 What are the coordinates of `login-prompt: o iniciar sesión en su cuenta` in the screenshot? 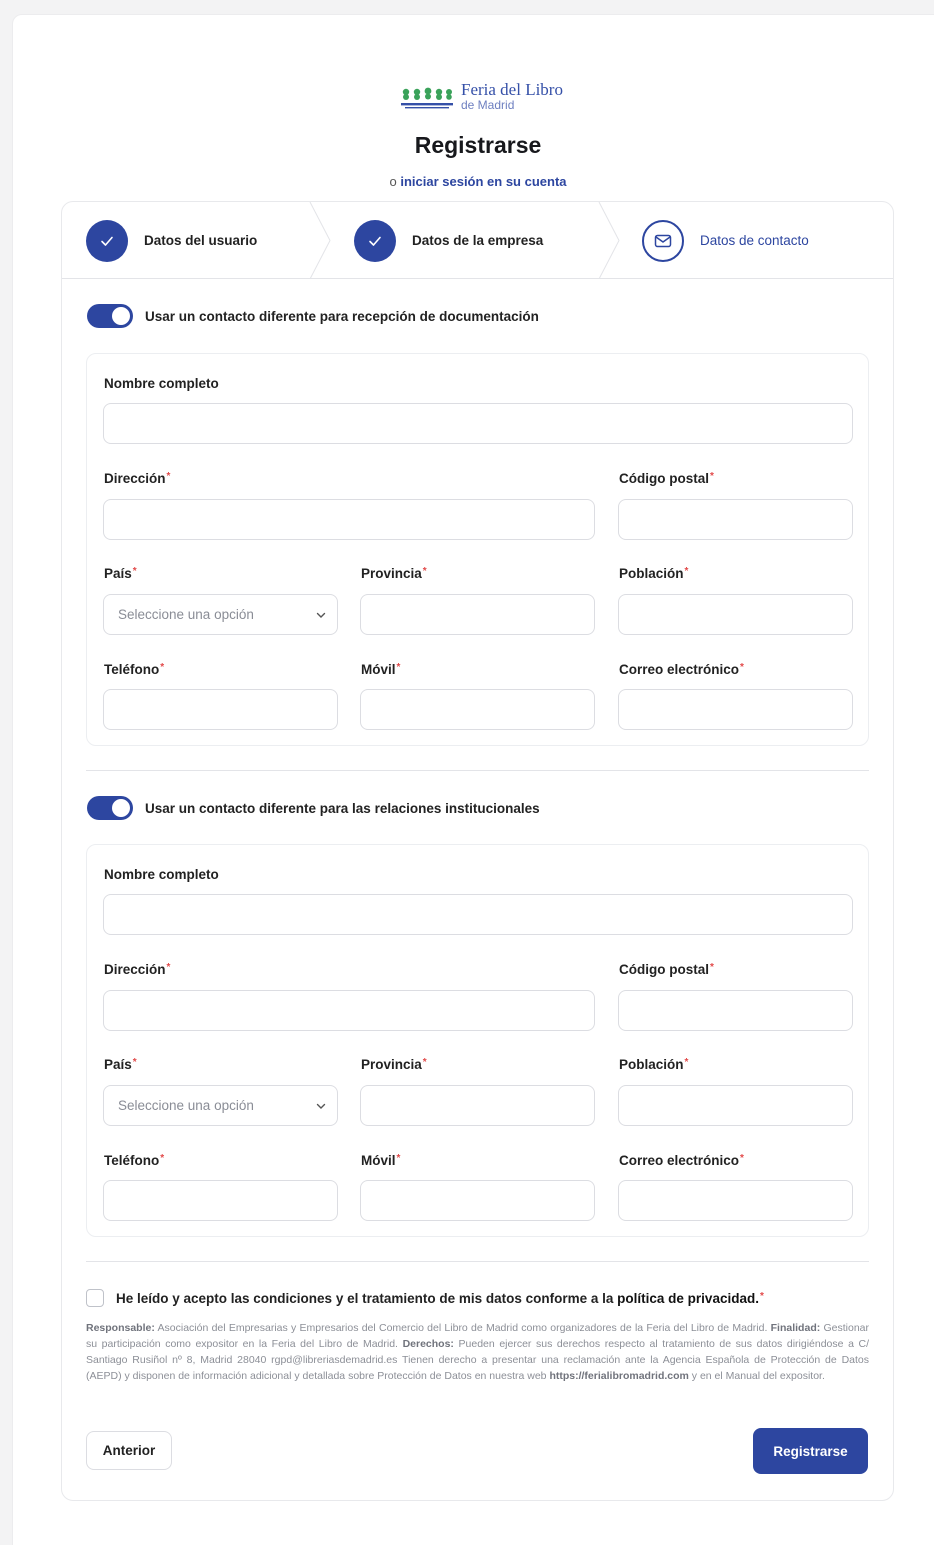 It's located at (467, 181).